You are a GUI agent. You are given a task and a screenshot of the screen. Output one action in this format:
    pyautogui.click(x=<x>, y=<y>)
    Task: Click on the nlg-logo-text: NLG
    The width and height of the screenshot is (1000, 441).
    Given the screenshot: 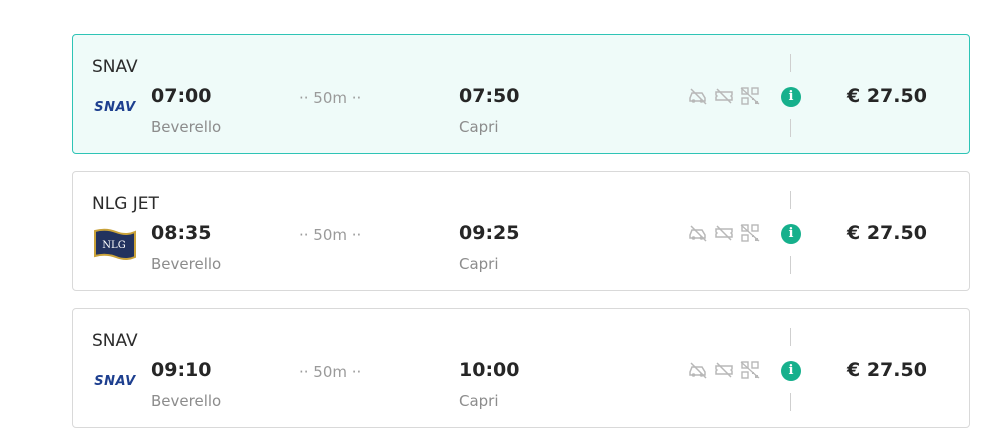 What is the action you would take?
    pyautogui.click(x=113, y=245)
    